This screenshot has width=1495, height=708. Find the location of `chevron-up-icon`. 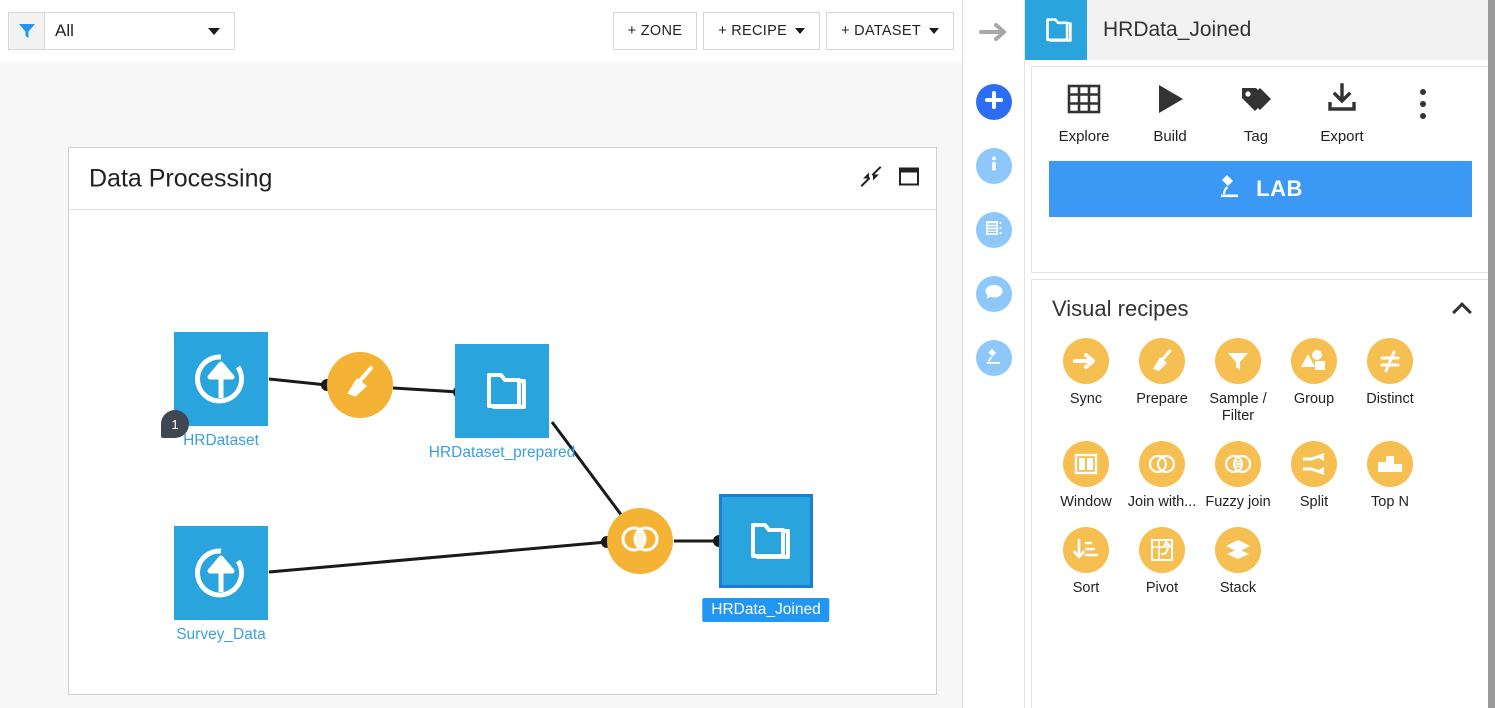

chevron-up-icon is located at coordinates (1462, 312).